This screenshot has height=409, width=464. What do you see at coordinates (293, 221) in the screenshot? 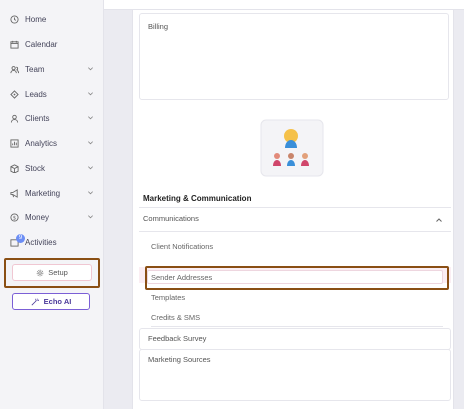
I see `communications-accordion-header: Communications` at bounding box center [293, 221].